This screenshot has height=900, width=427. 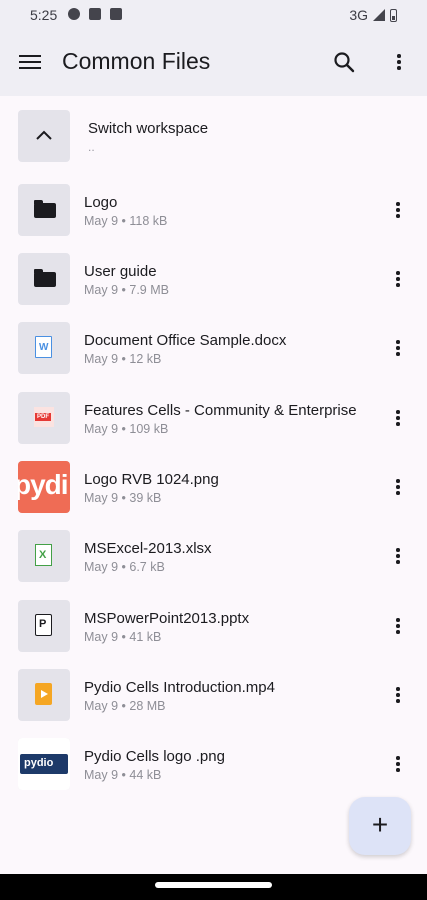 I want to click on file-meta: May 9 • 39 kB, so click(x=123, y=498).